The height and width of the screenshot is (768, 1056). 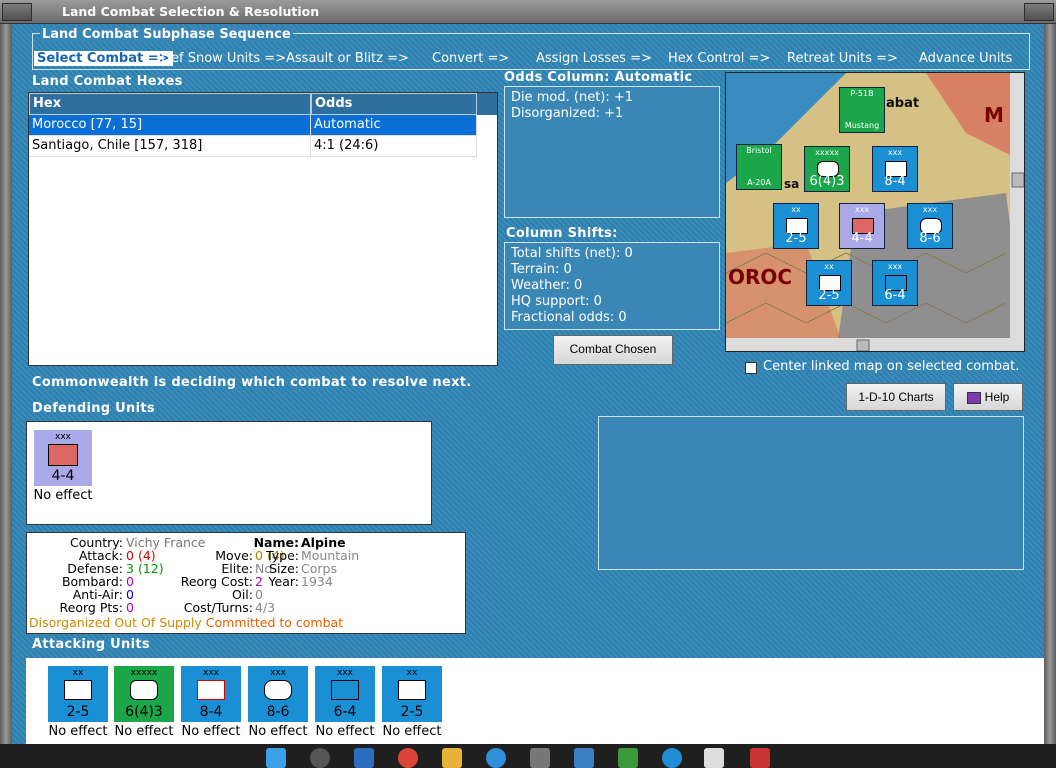 I want to click on motorized-infantry-icon, so click(x=412, y=690).